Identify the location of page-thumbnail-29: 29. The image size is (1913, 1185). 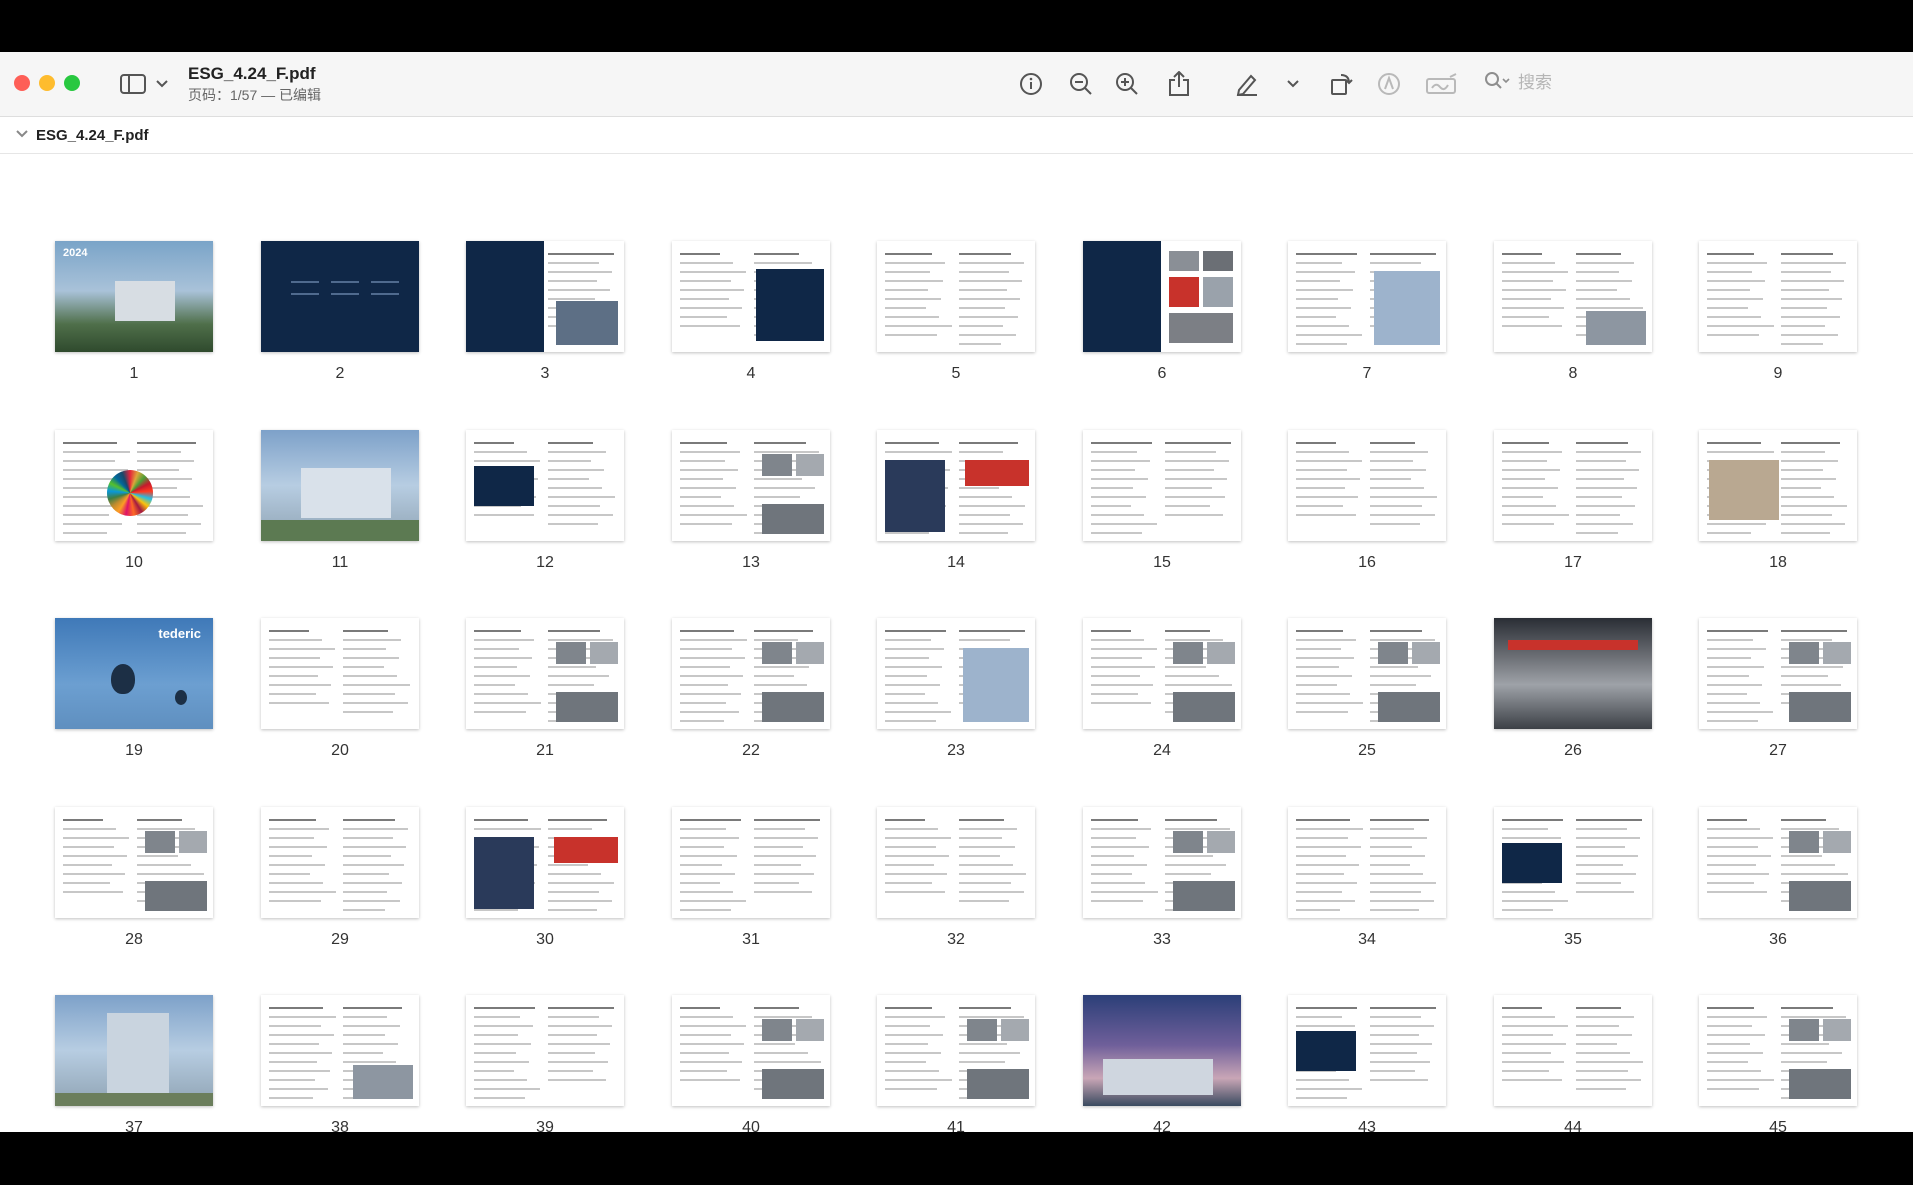
(341, 894).